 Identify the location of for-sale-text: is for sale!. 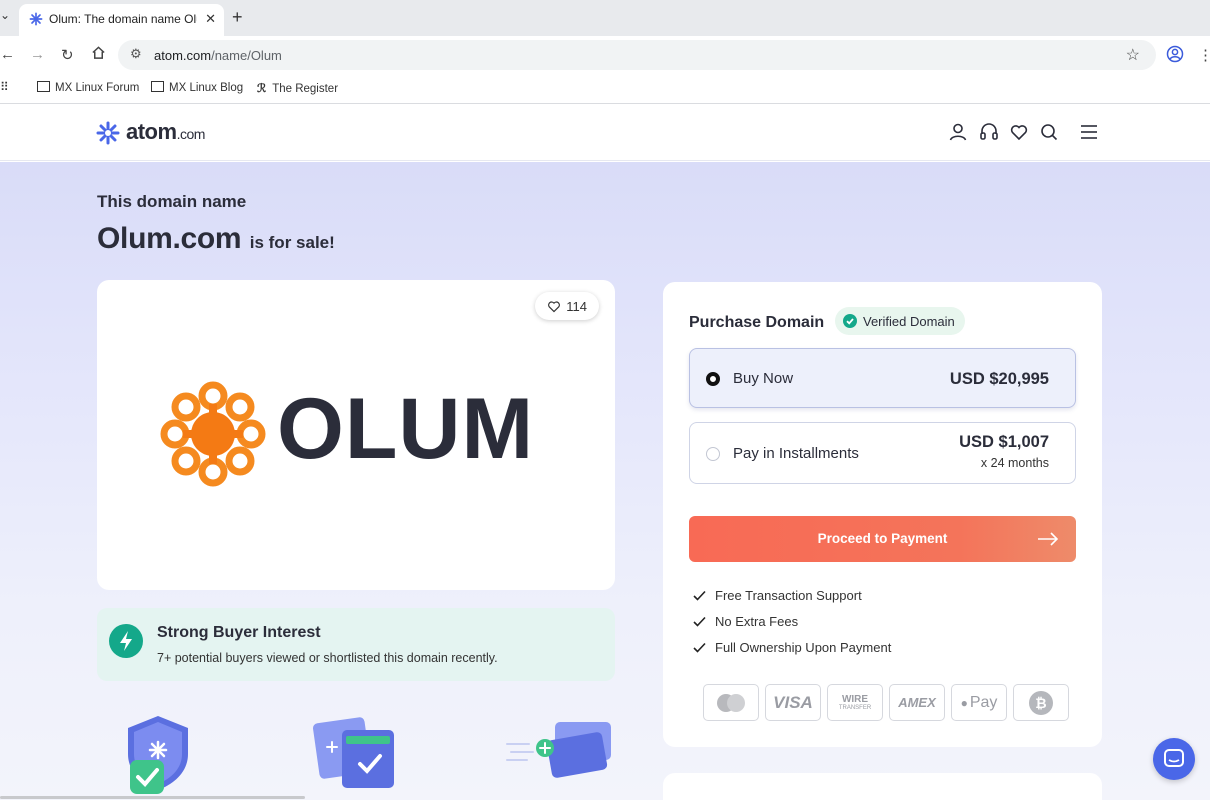
(292, 242).